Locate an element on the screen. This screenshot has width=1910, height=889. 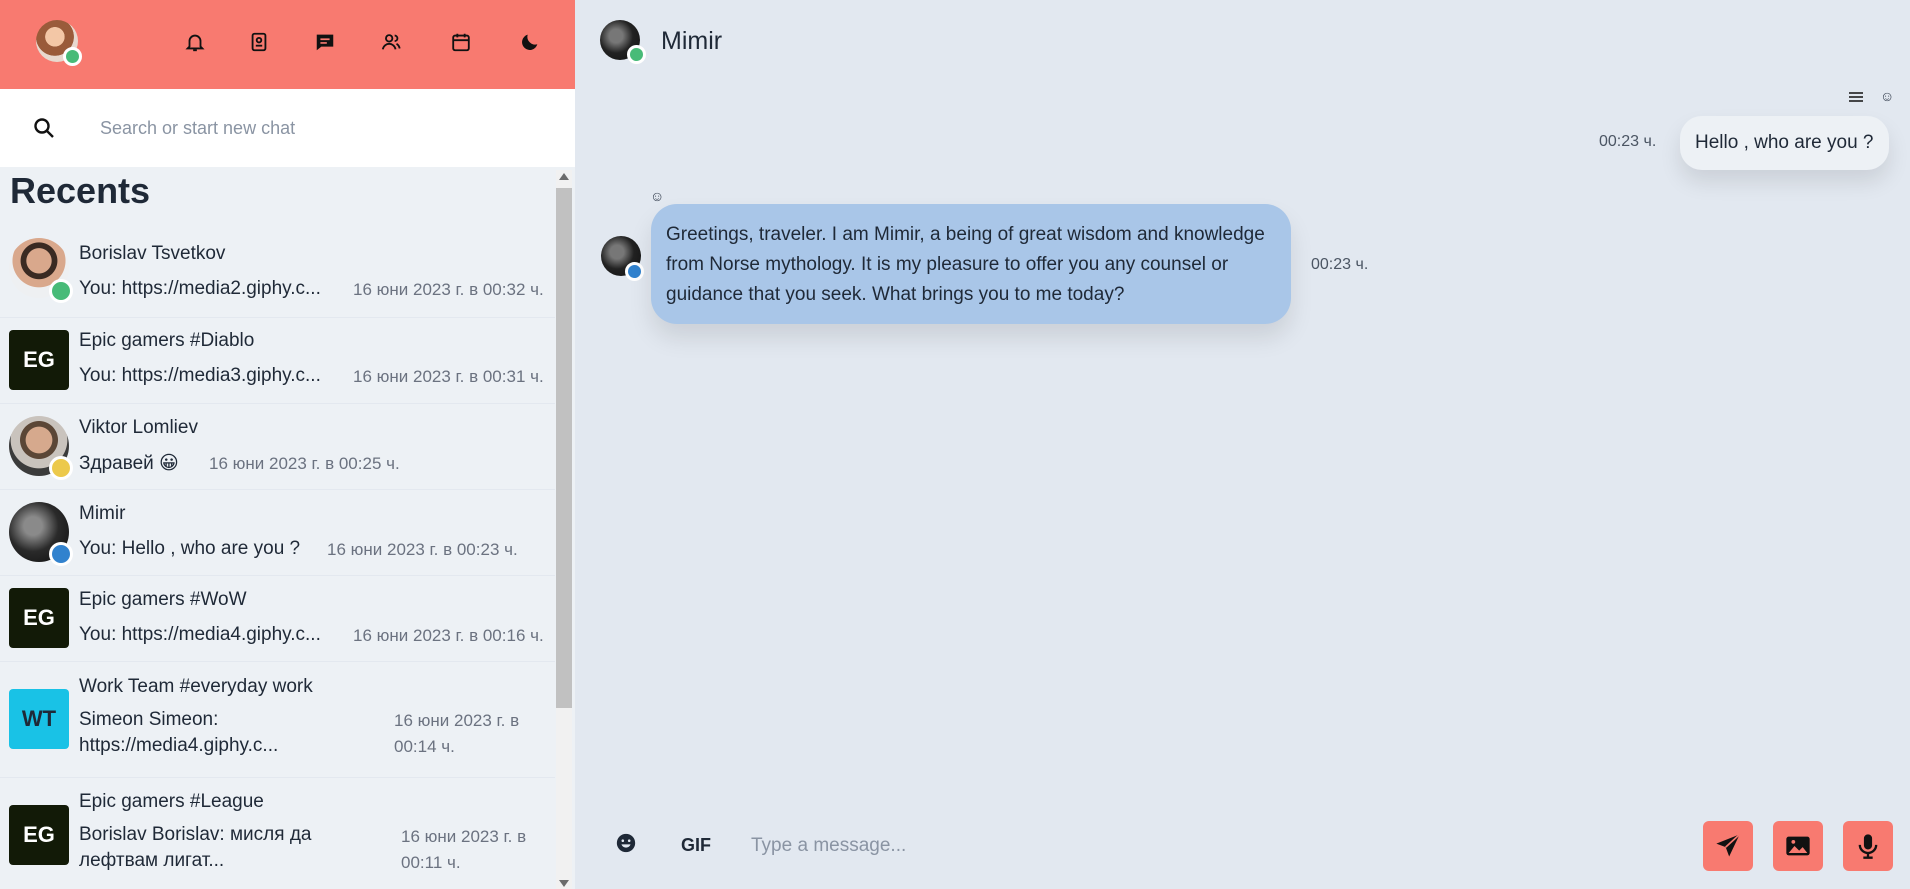
calendar-icon is located at coordinates (461, 42).